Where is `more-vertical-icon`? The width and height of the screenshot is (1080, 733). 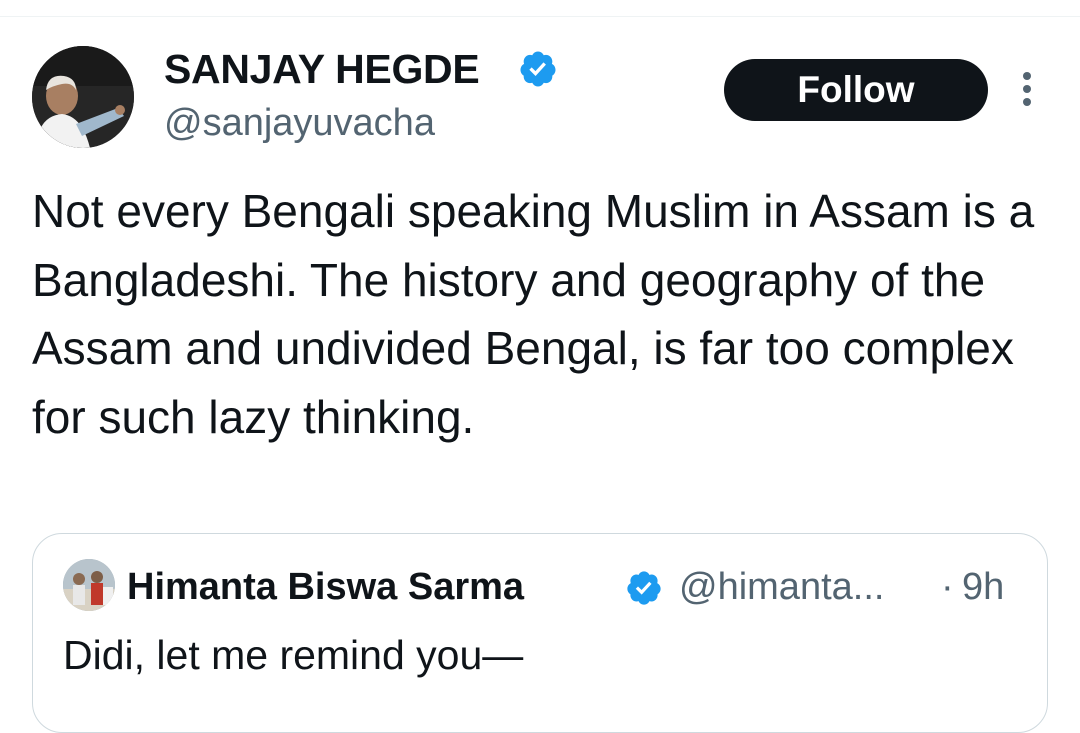
more-vertical-icon is located at coordinates (1027, 89).